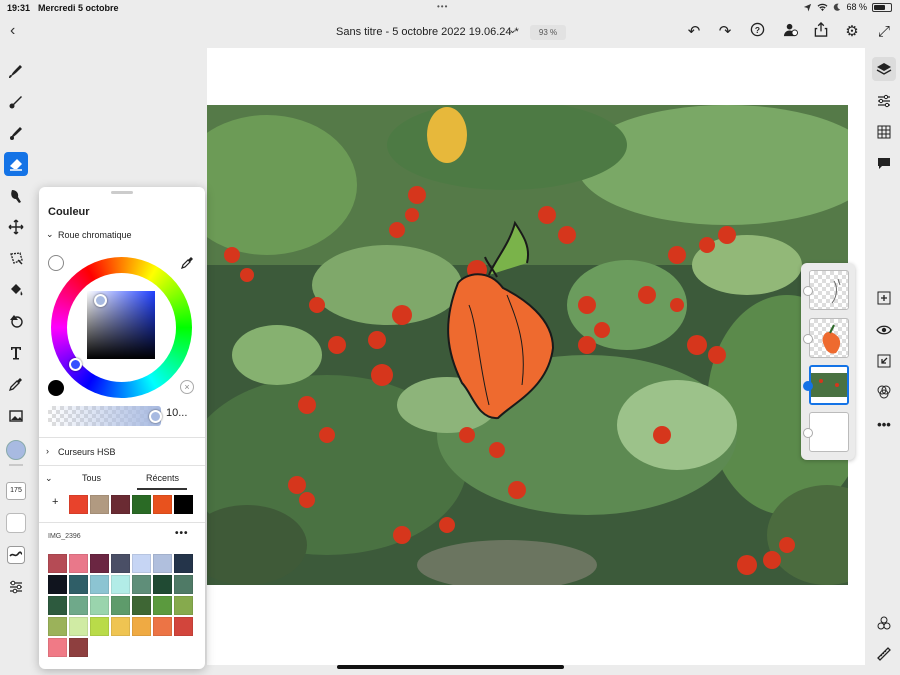  What do you see at coordinates (884, 361) in the screenshot?
I see `import-layer-icon` at bounding box center [884, 361].